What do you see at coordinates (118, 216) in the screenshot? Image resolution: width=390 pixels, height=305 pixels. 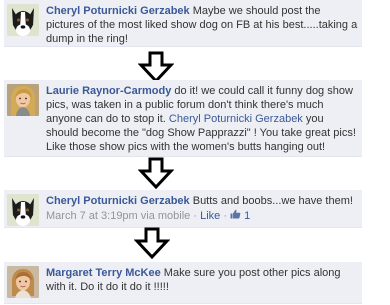 I see `timestamp: March 7 at 3:19pm via mobile` at bounding box center [118, 216].